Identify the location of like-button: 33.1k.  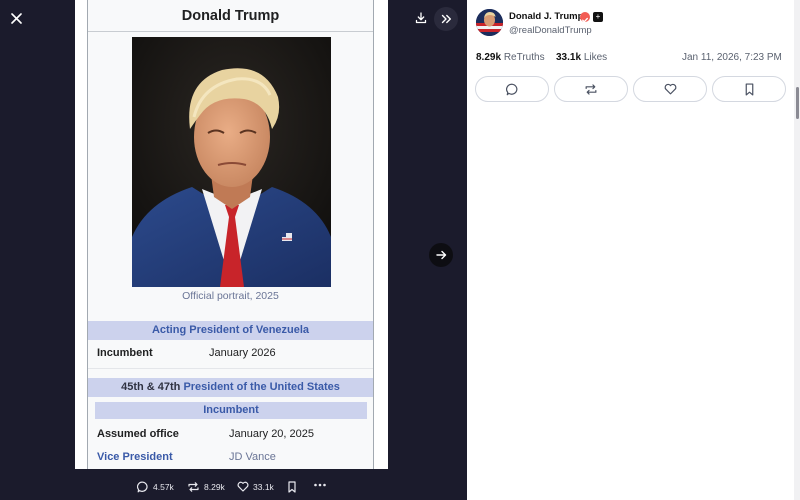
(255, 486).